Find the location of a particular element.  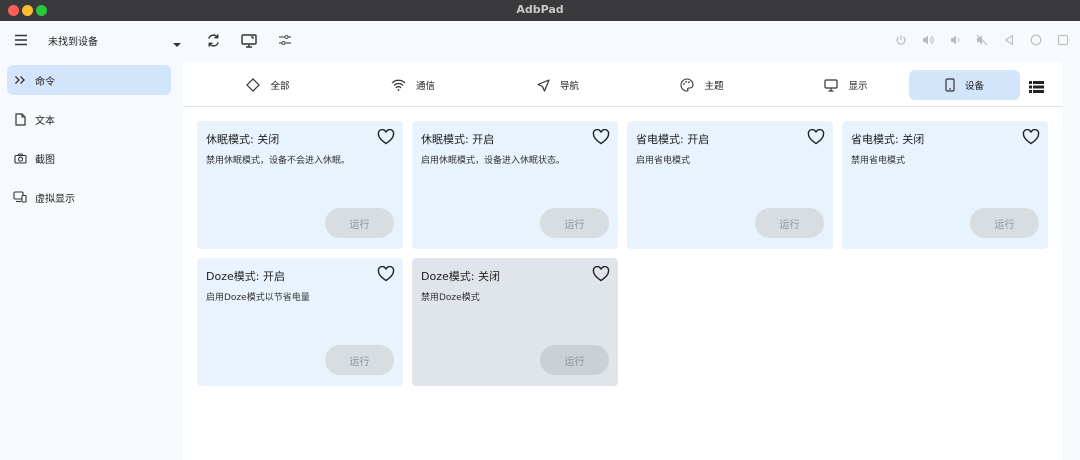

tab-theme: 主题 is located at coordinates (702, 85).